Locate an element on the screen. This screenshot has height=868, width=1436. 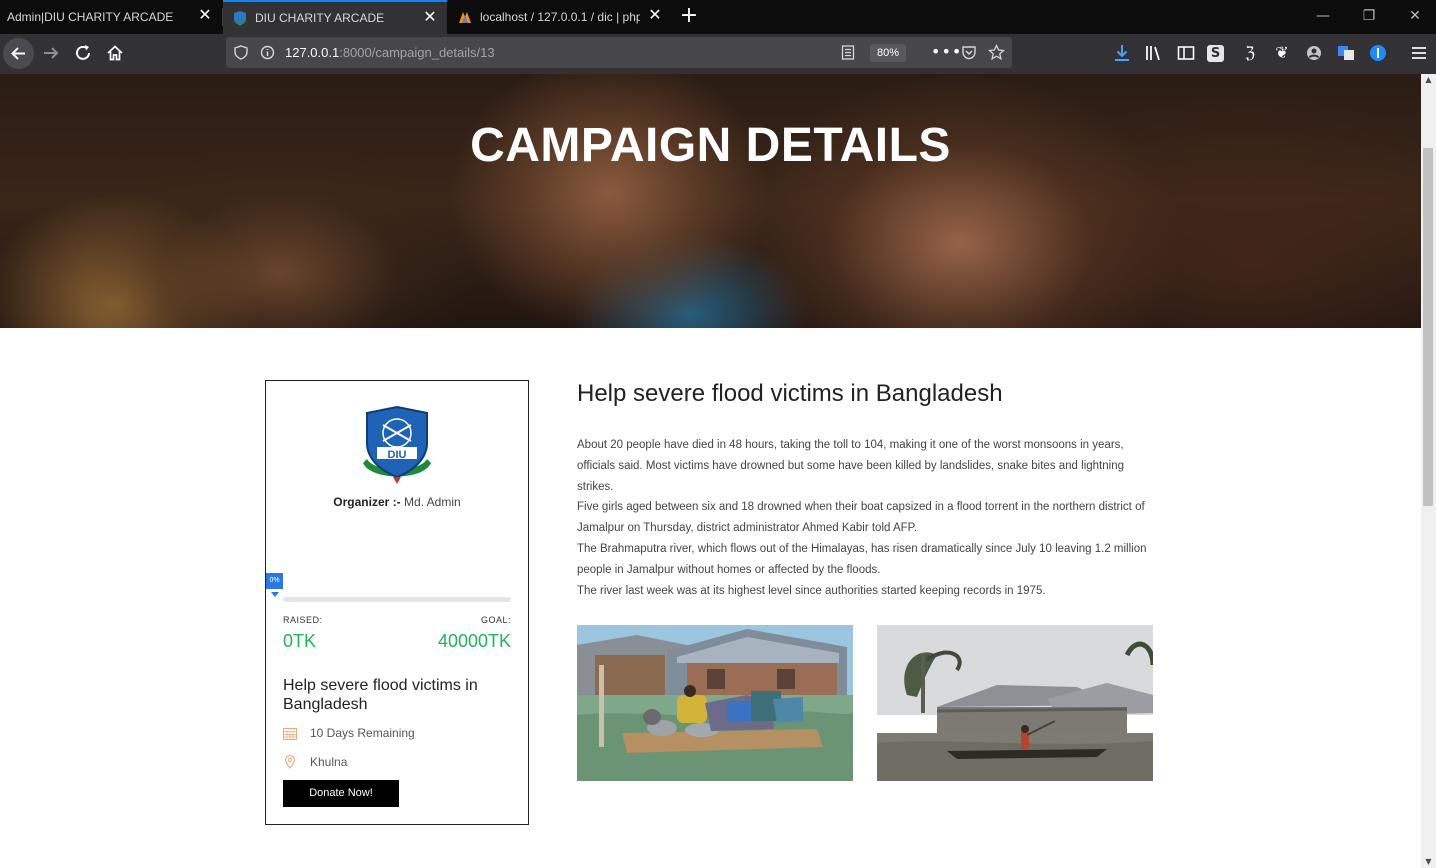
phpmyadmin-favicon-icon is located at coordinates (465, 17).